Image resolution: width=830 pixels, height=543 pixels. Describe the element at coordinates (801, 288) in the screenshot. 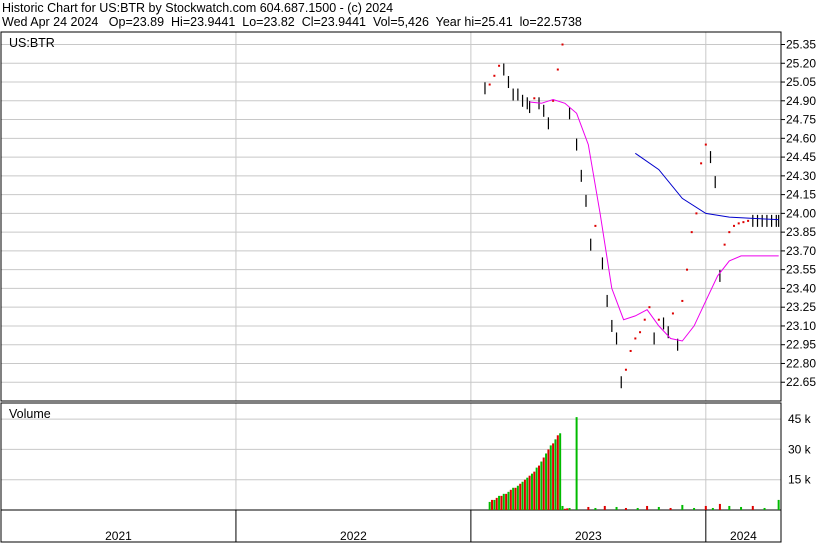

I see `price-tick-label: 23.40` at that location.